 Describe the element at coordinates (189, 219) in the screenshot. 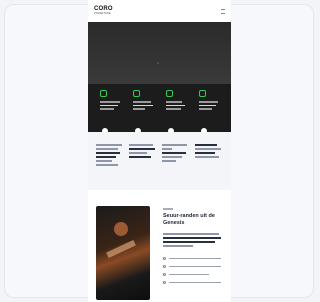

I see `about-title: Seuur-randen uit de Genesis` at that location.